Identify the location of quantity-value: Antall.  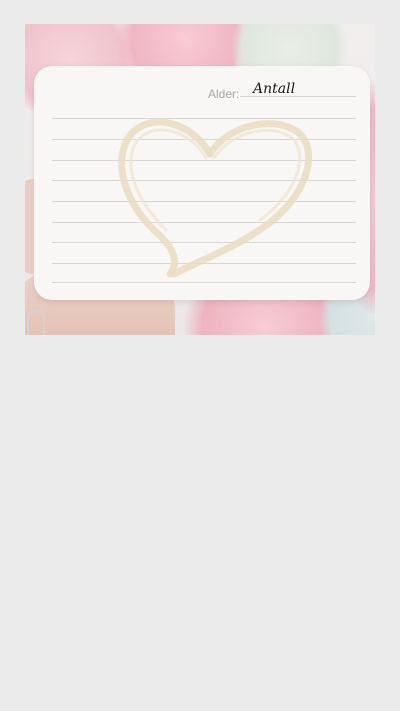
(274, 89).